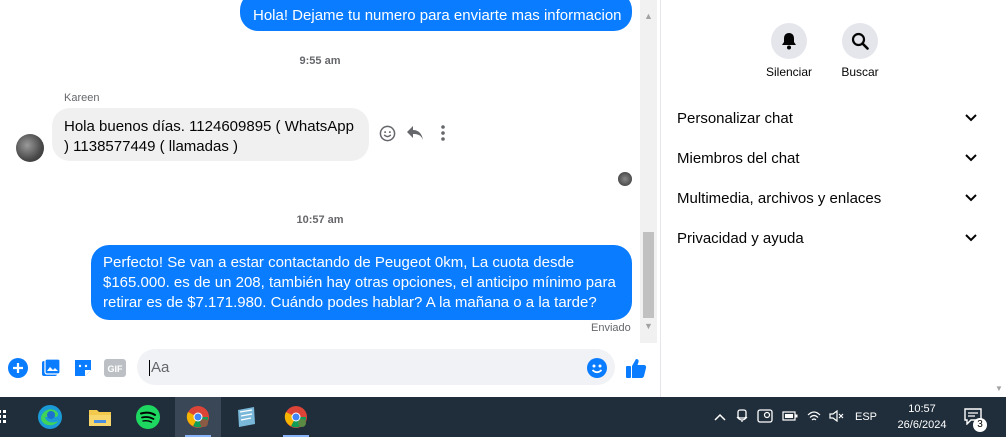 The image size is (1006, 437). I want to click on menu-chat-members: Miembros del chat, so click(827, 158).